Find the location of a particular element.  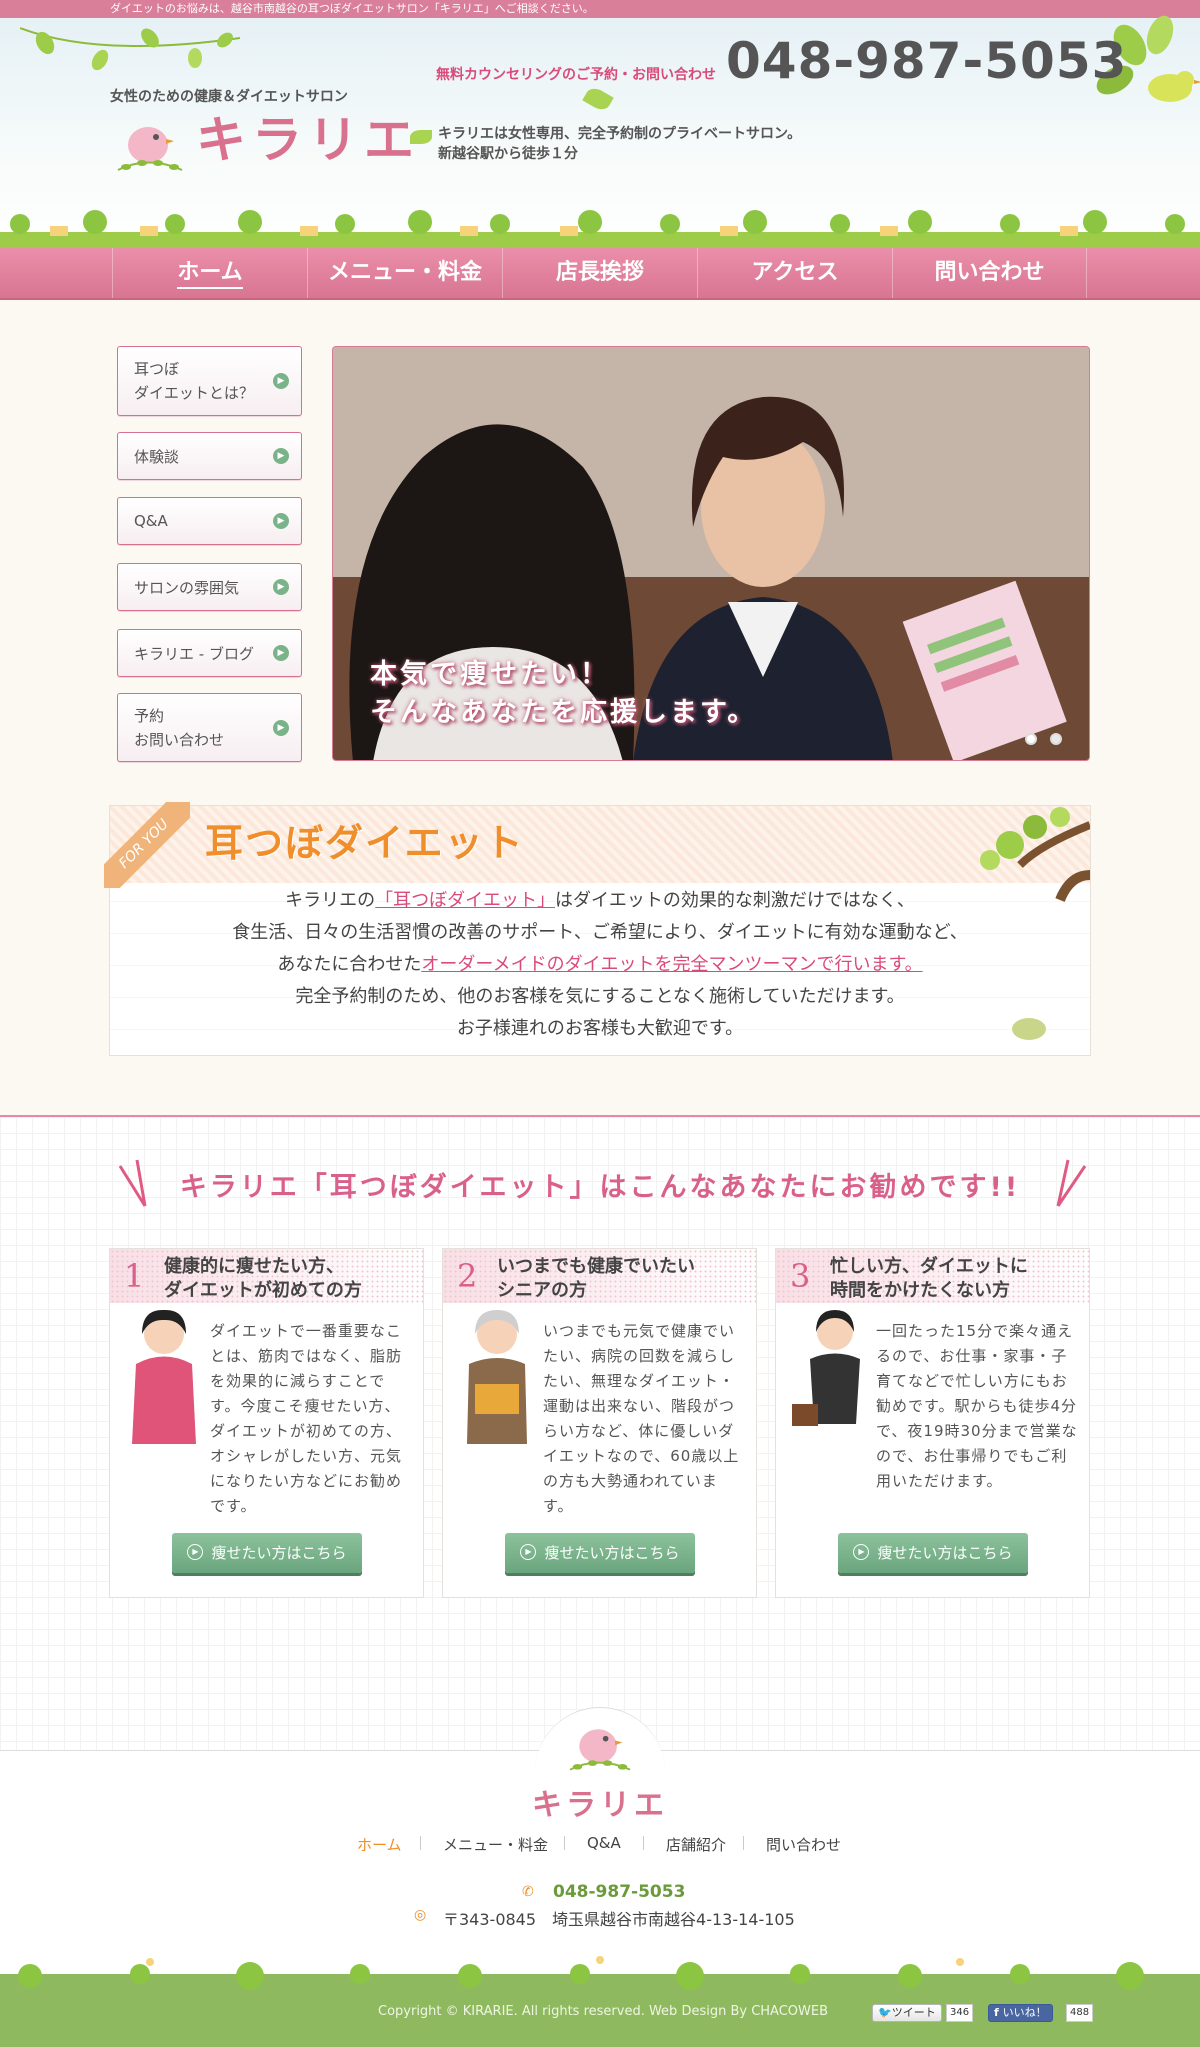

side-item-testimonials: 体験談 ▶ is located at coordinates (209, 456).